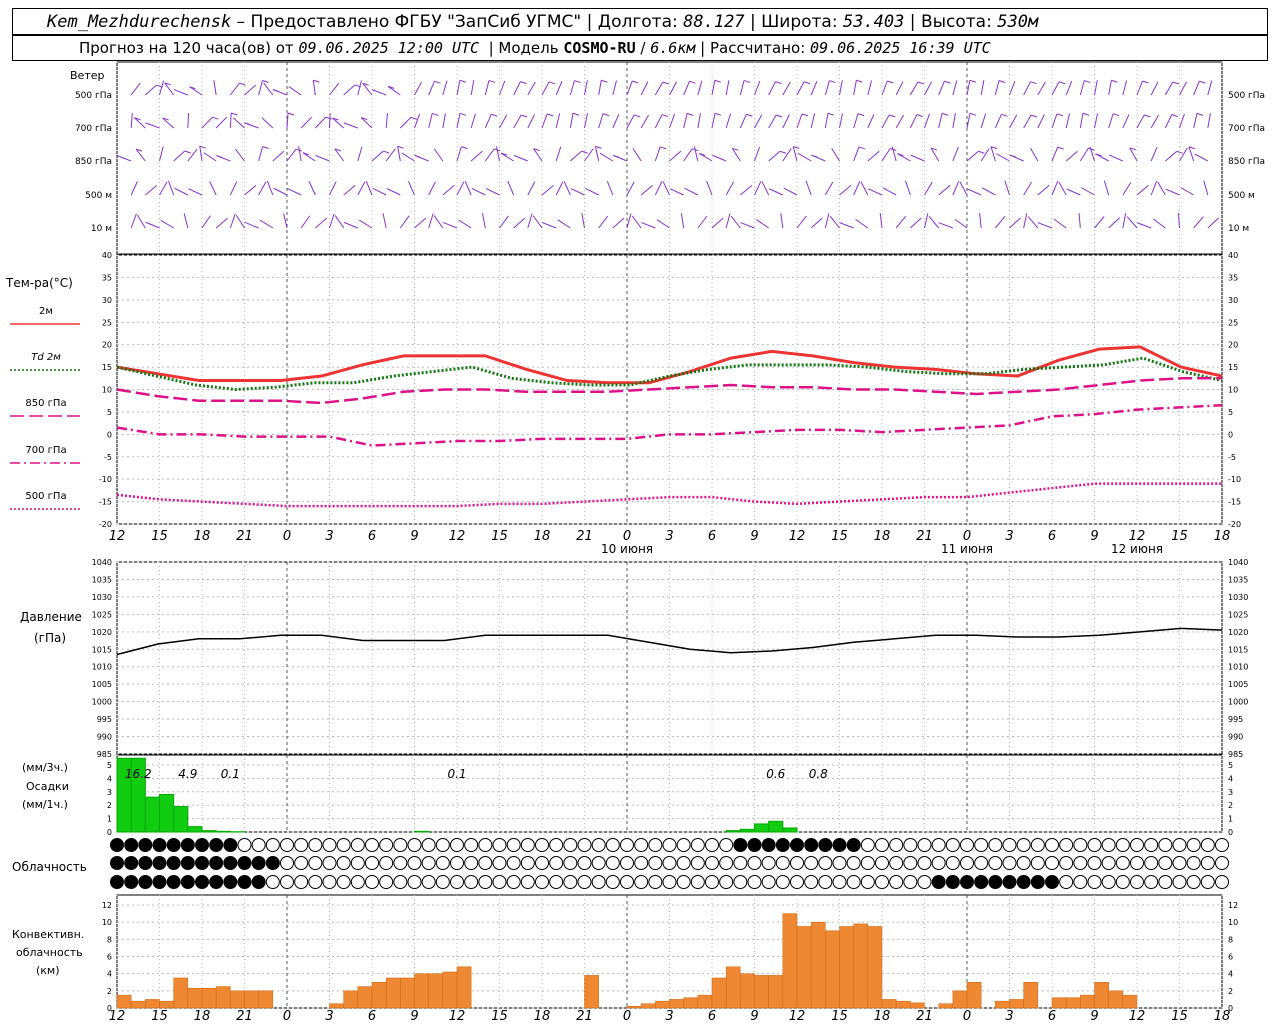 The image size is (1280, 1024). What do you see at coordinates (101, 229) in the screenshot?
I see `wind-level-label-left: 10 м` at bounding box center [101, 229].